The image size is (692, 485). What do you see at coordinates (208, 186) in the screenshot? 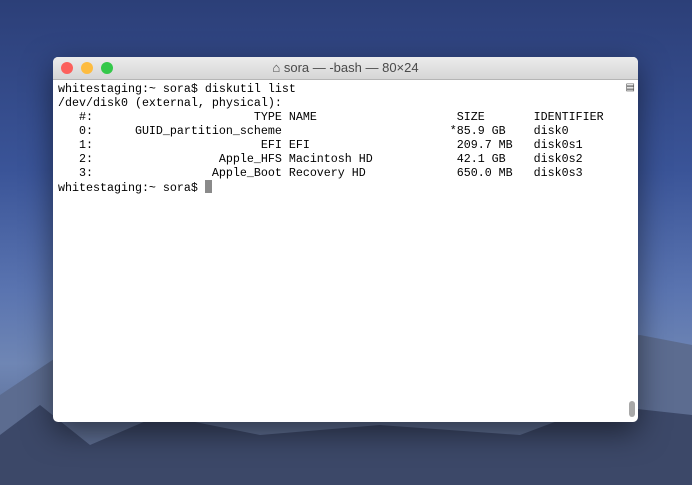
I see `text-cursor` at bounding box center [208, 186].